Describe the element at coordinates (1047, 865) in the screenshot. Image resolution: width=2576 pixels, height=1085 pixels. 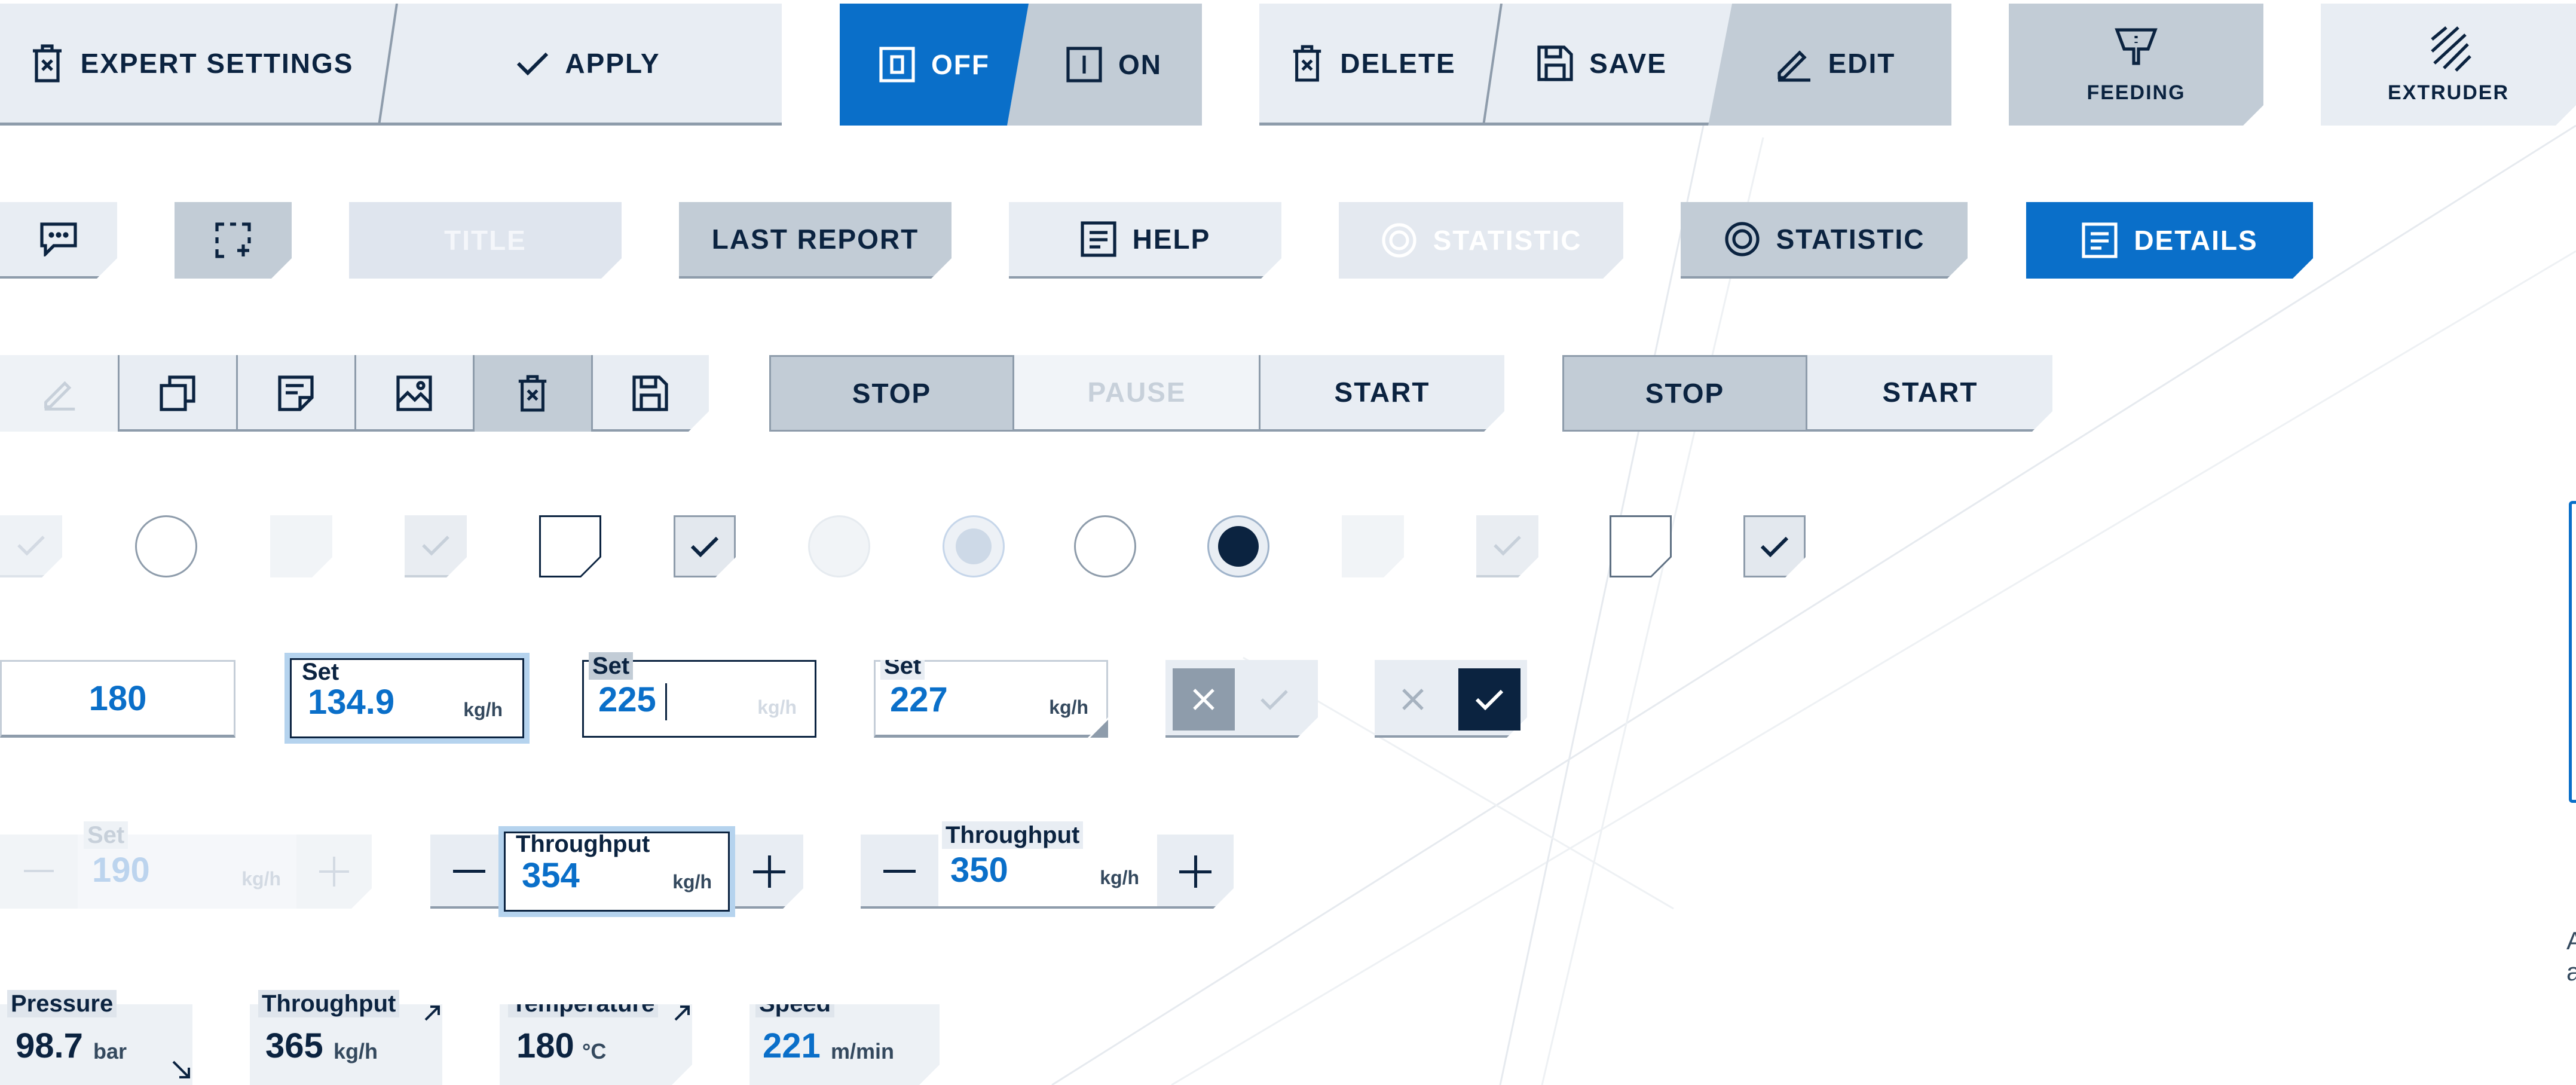
I see `stepper-input: Throughput 350 kg/h` at that location.